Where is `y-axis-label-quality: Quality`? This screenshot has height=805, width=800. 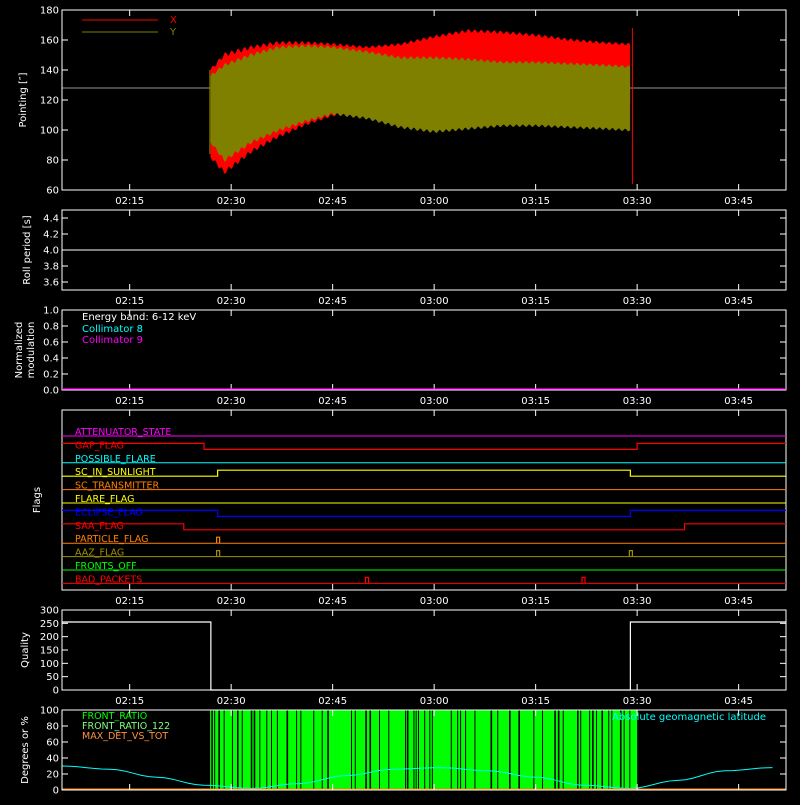 y-axis-label-quality: Quality is located at coordinates (25, 650).